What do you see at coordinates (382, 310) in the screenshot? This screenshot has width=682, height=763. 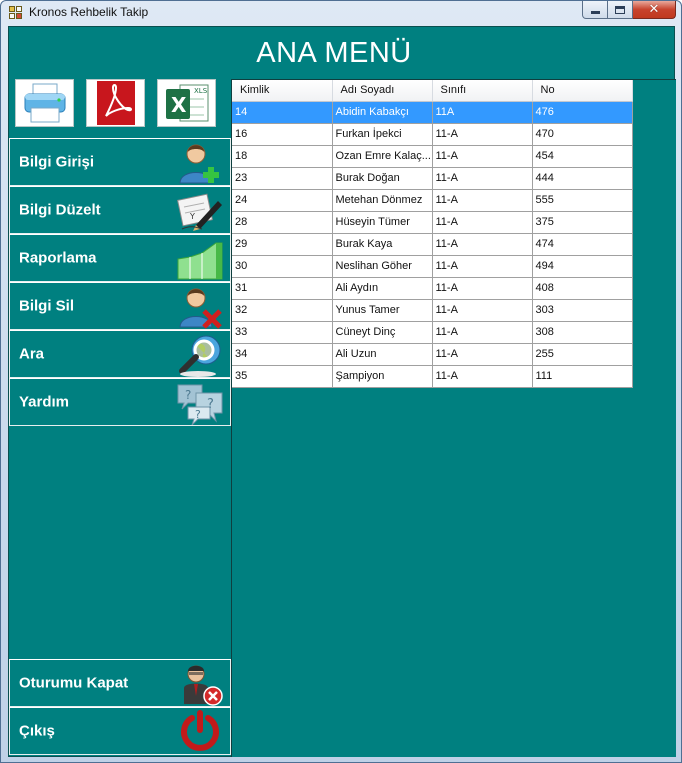 I see `table-cell: Yunus Tamer` at bounding box center [382, 310].